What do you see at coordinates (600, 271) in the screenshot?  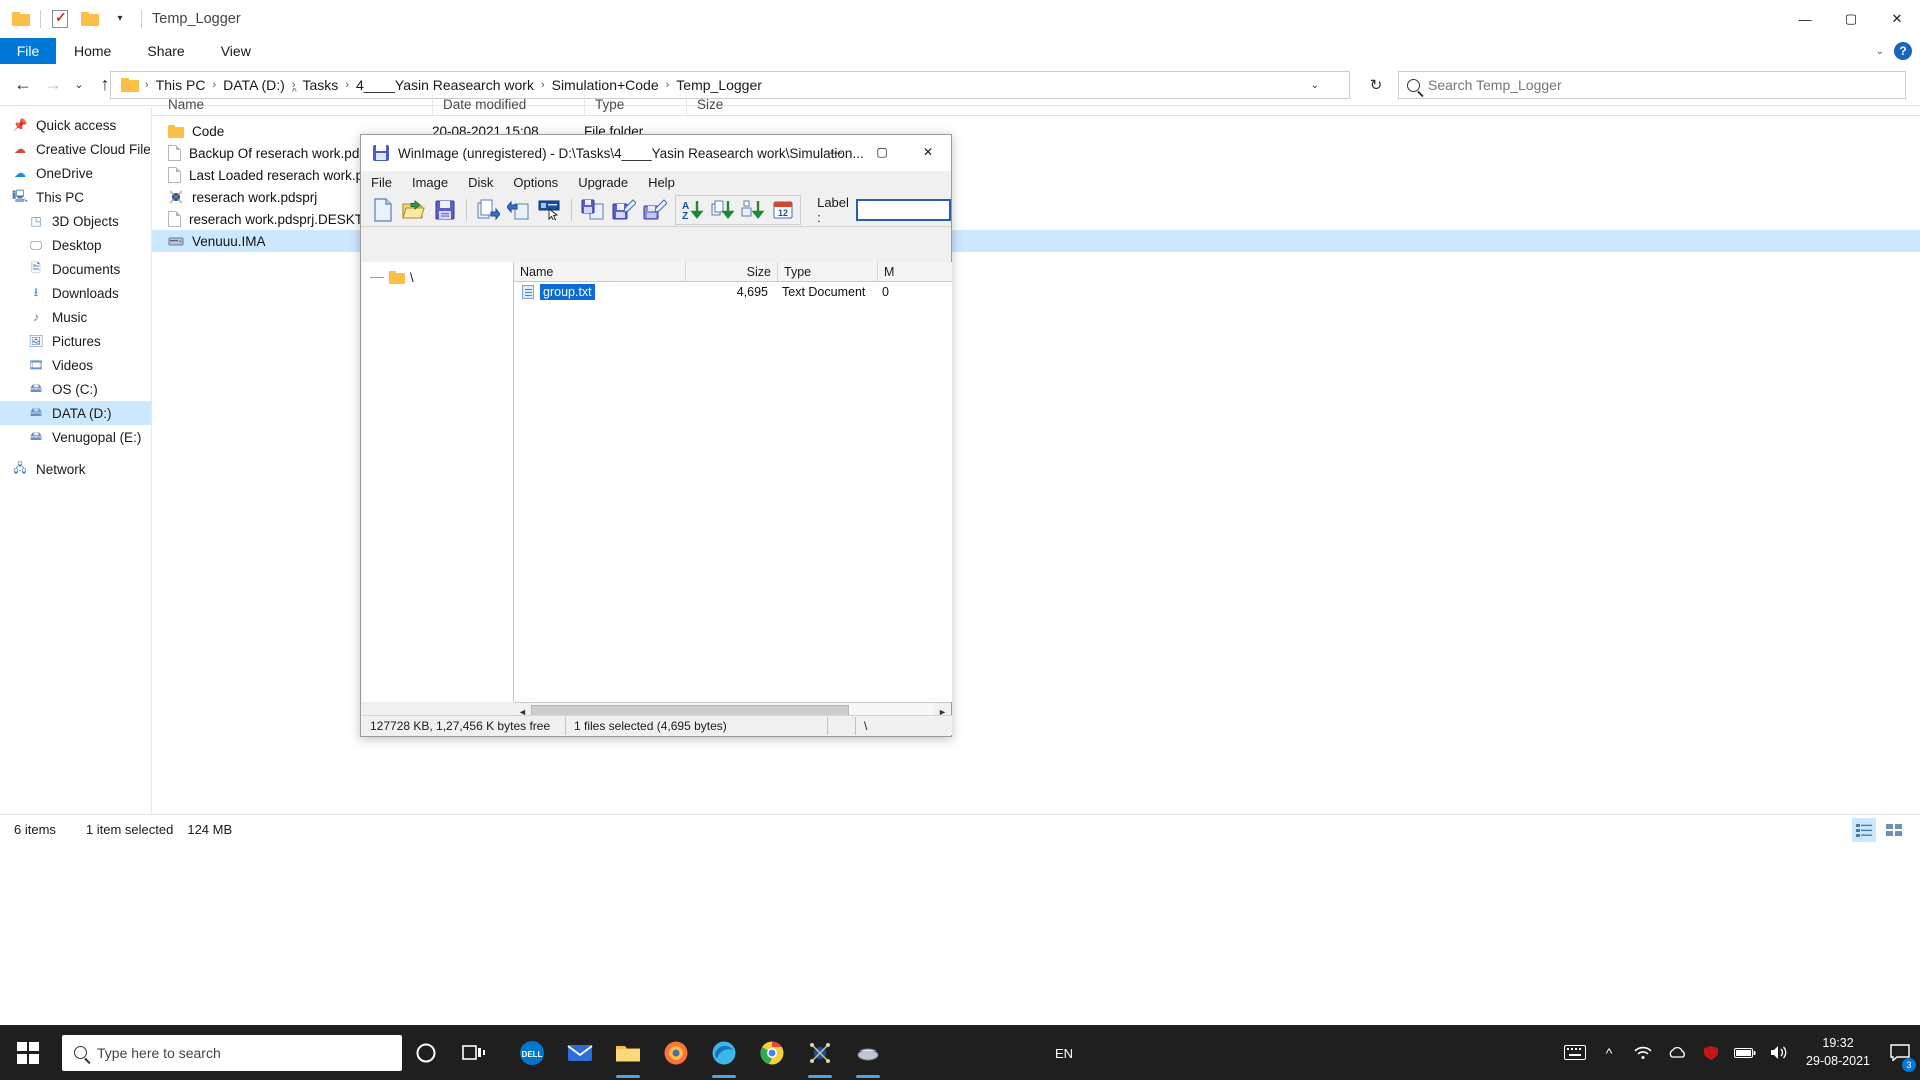 I see `winimage-column-header-name: Name` at bounding box center [600, 271].